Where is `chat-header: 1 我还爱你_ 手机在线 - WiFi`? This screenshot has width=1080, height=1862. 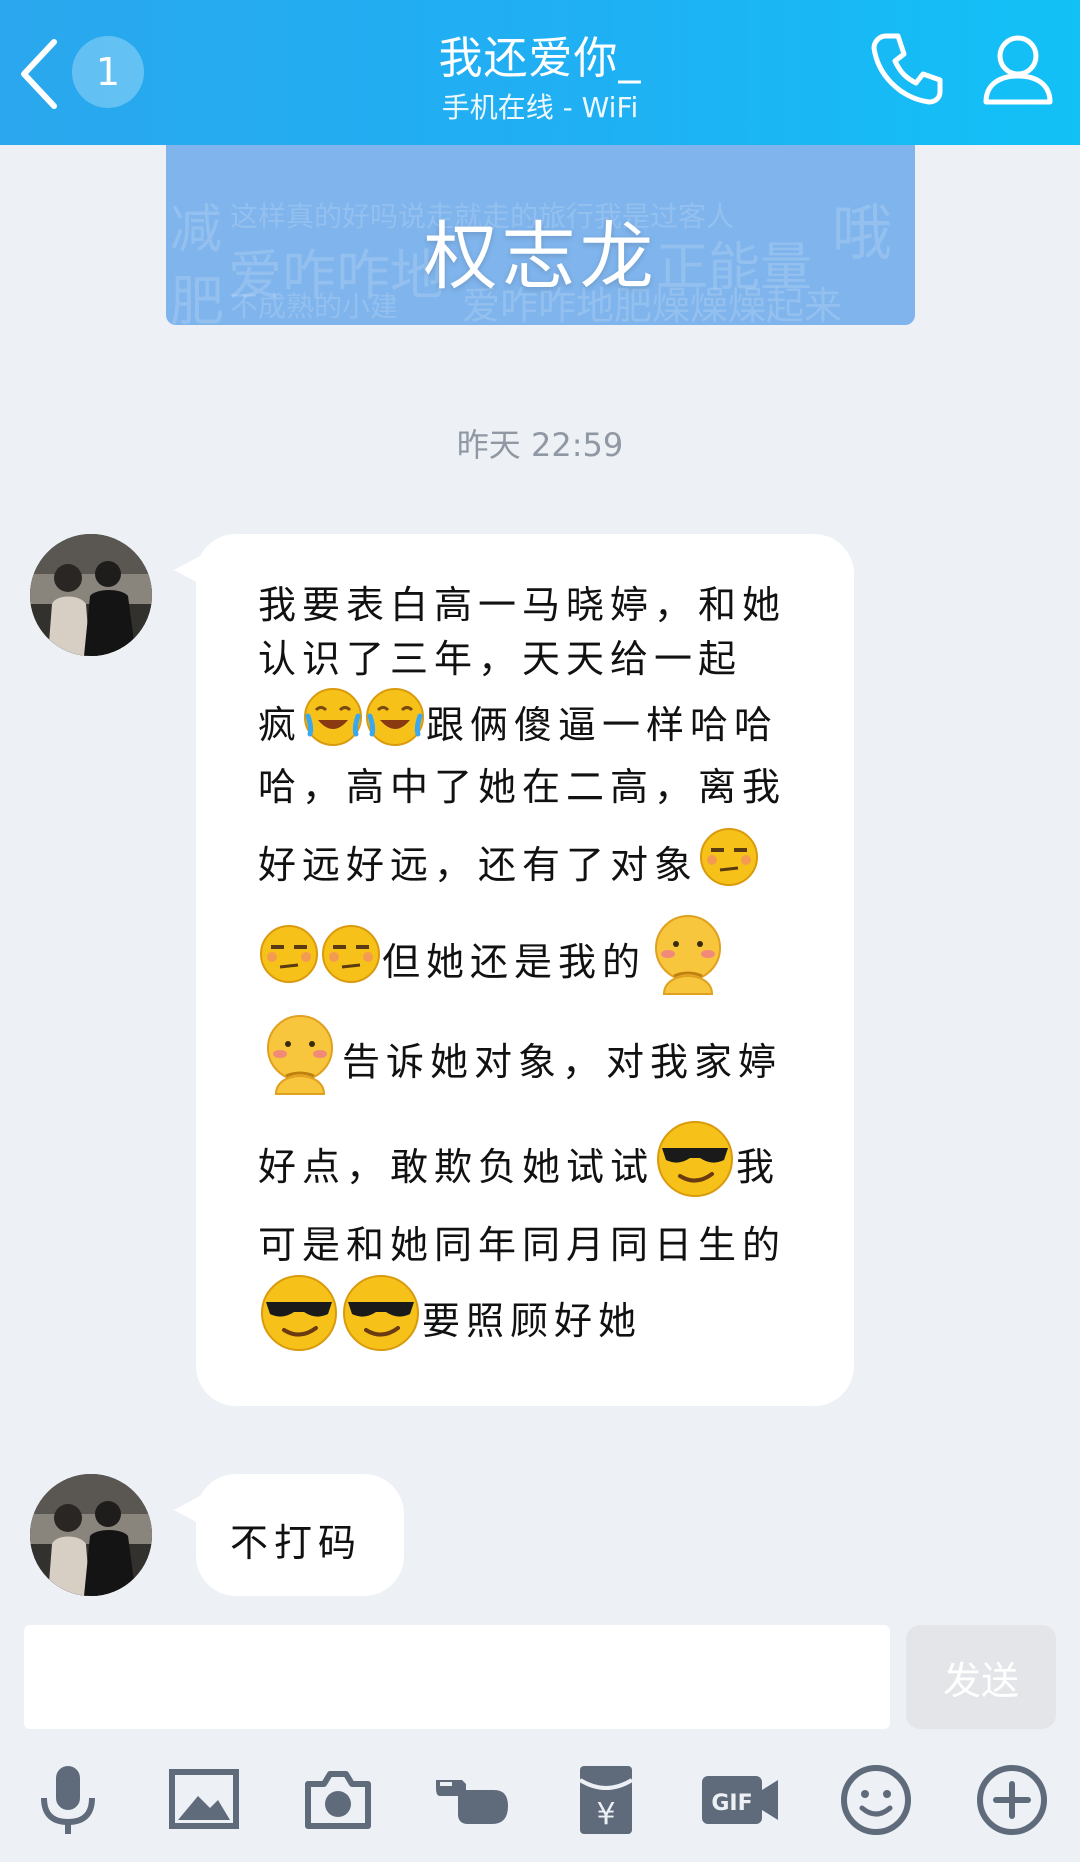 chat-header: 1 我还爱你_ 手机在线 - WiFi is located at coordinates (540, 72).